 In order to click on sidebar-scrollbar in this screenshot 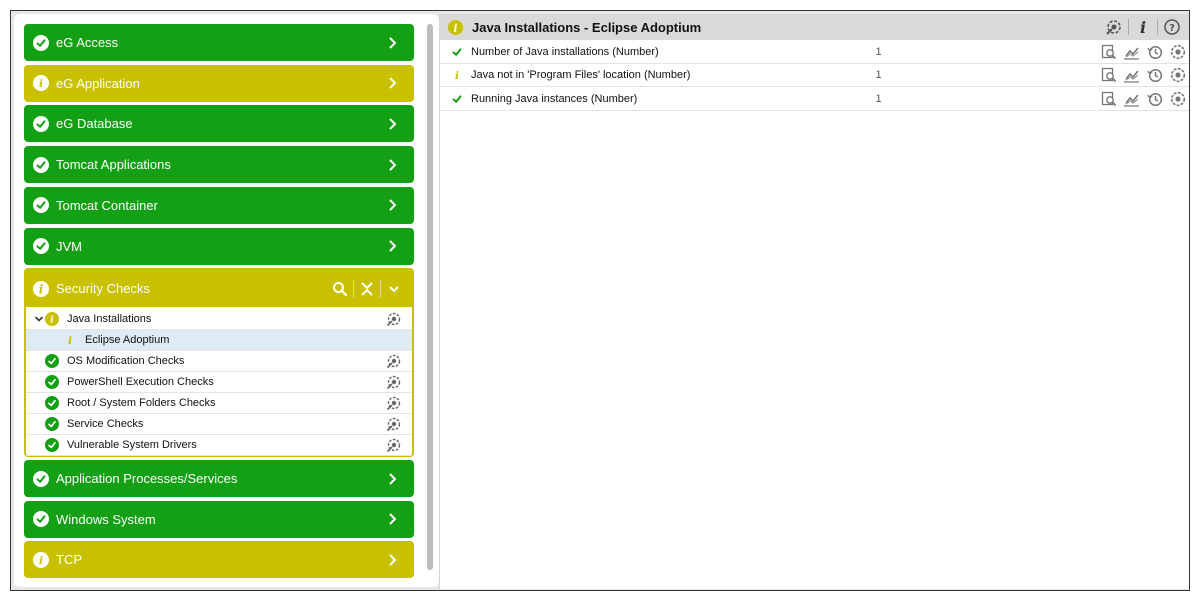, I will do `click(430, 297)`.